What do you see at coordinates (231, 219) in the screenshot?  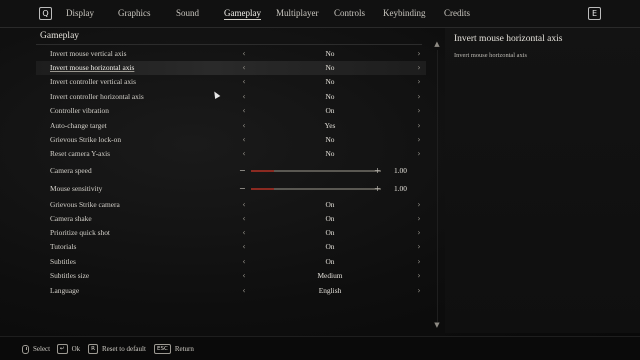 I see `setting-row-camera-shake: Camera shake ‹ On ›` at bounding box center [231, 219].